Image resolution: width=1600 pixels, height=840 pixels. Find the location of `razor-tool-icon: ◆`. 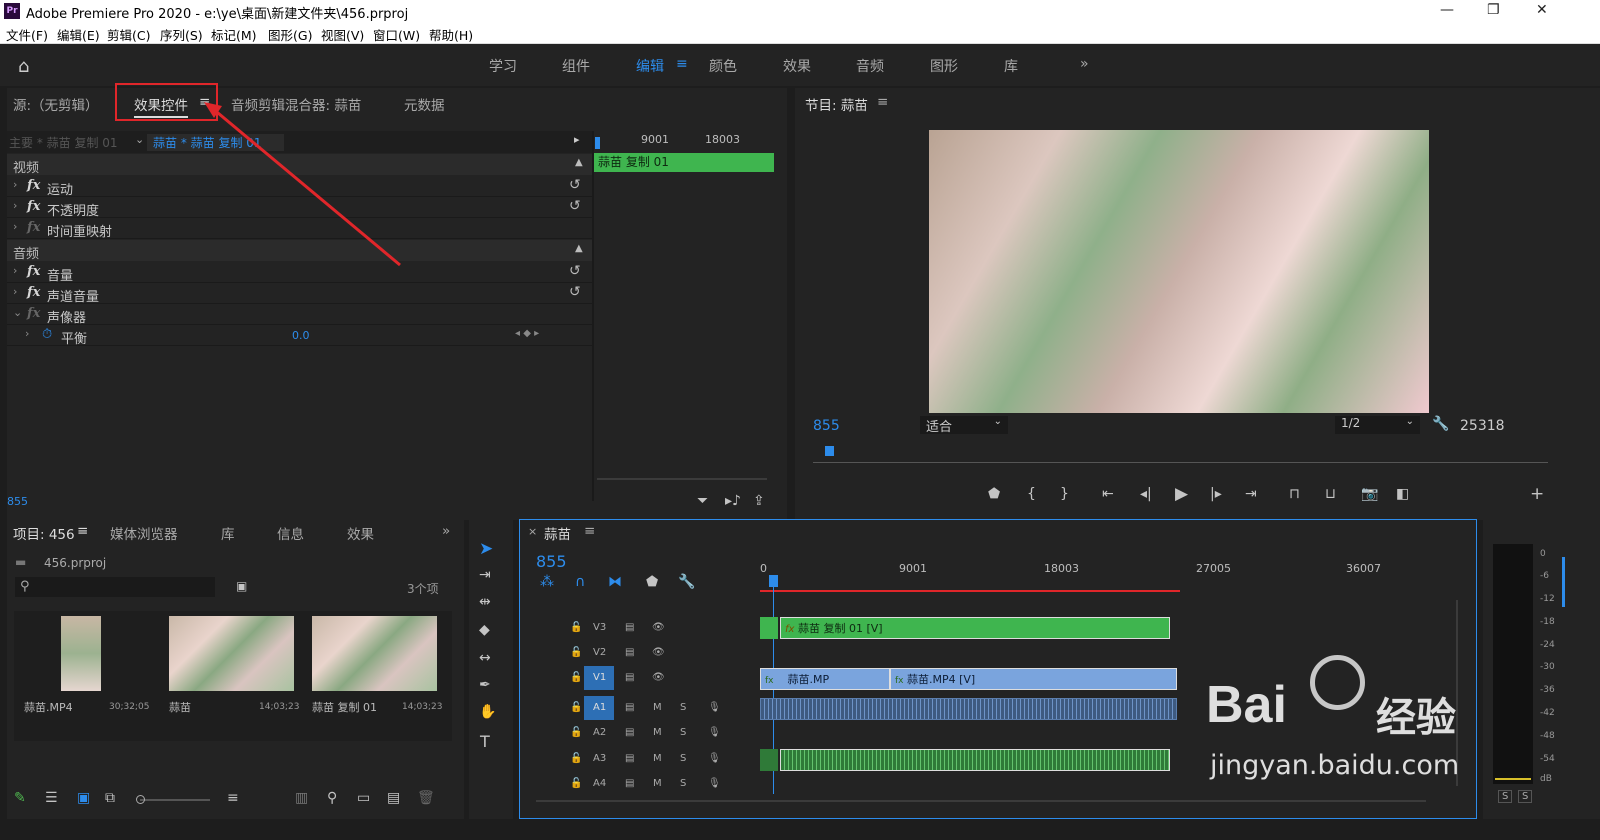

razor-tool-icon: ◆ is located at coordinates (484, 630).